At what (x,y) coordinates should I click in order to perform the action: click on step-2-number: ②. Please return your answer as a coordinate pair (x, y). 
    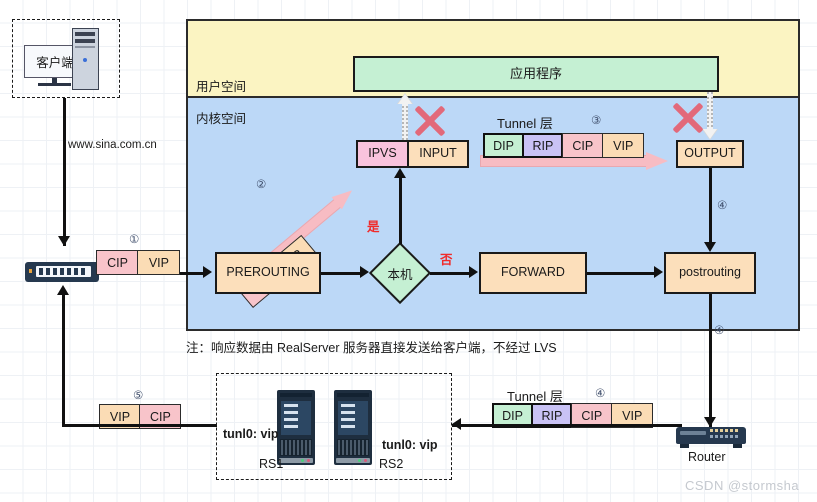
    Looking at the image, I should click on (261, 185).